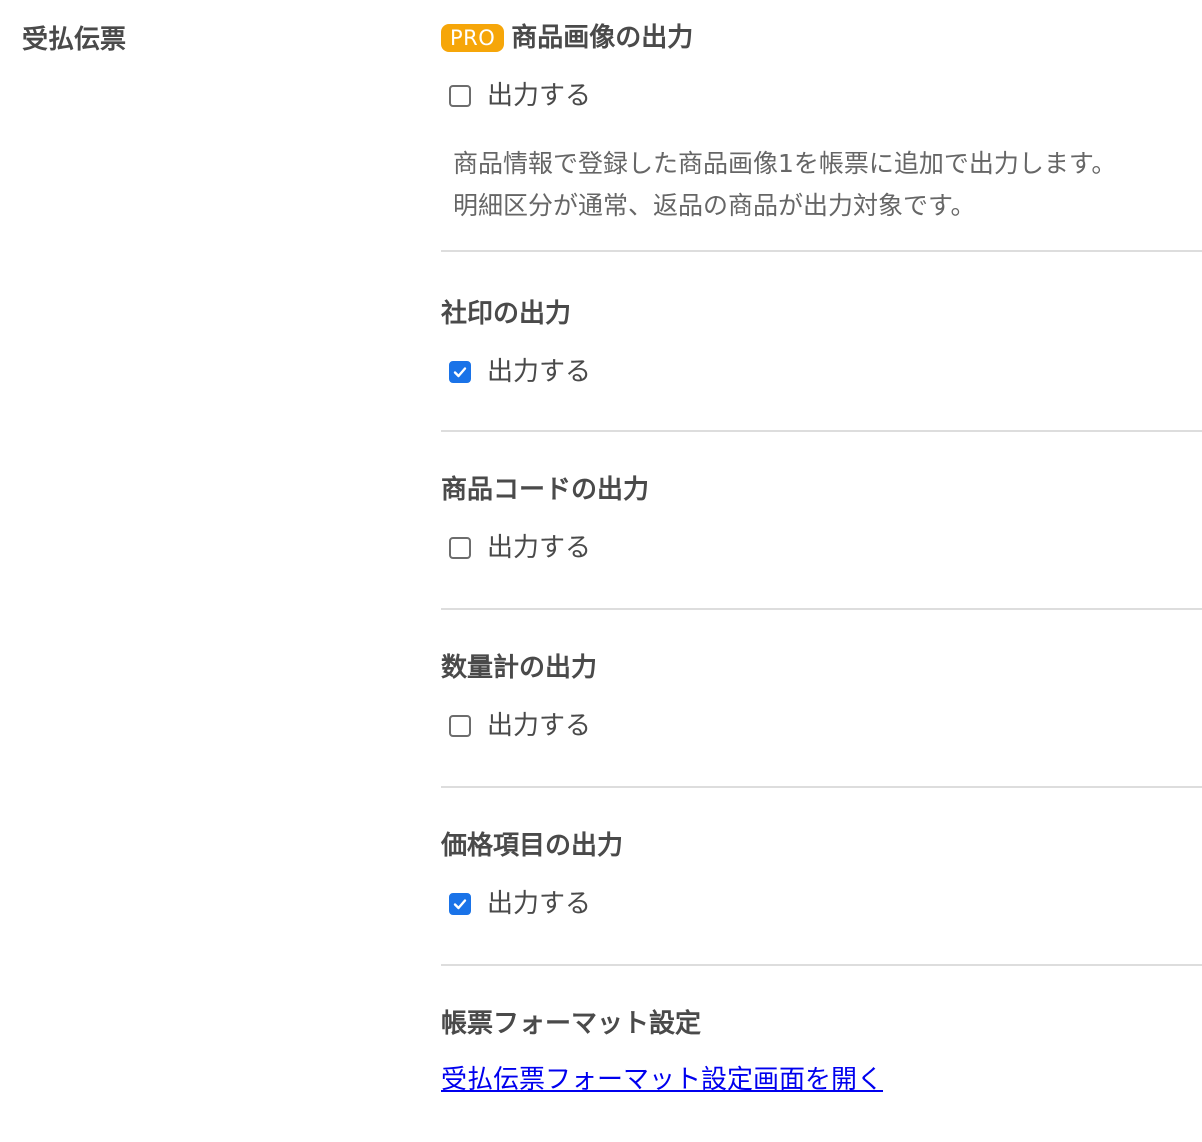 This screenshot has width=1202, height=1142. What do you see at coordinates (602, 38) in the screenshot?
I see `section-title-text: 商品画像の出力` at bounding box center [602, 38].